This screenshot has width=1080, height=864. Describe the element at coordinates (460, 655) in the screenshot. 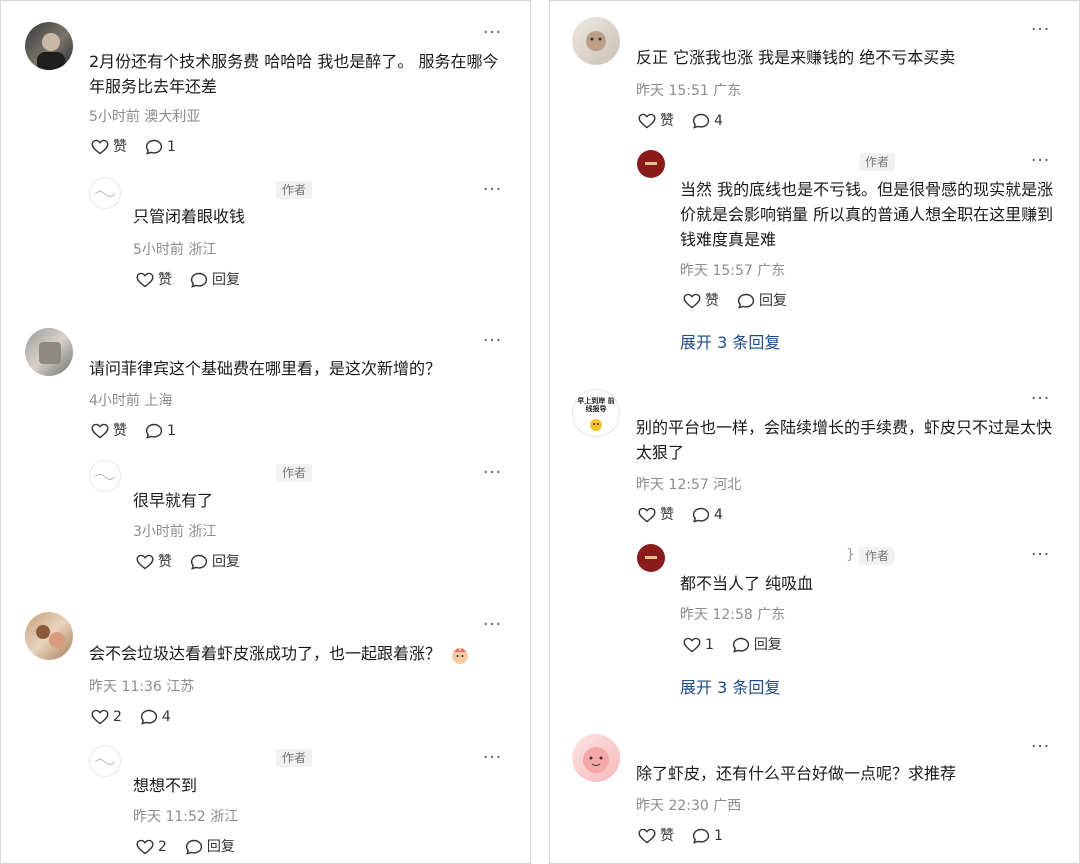

I see `sticker-emoji-icon` at that location.